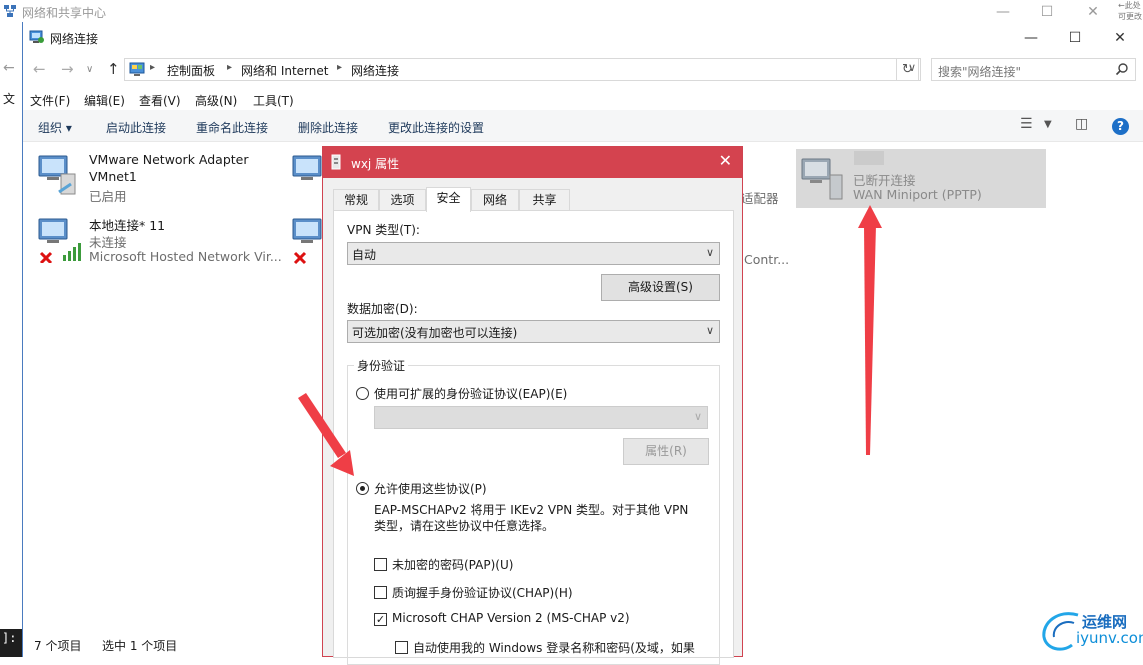  I want to click on connection-name-blurred, so click(869, 158).